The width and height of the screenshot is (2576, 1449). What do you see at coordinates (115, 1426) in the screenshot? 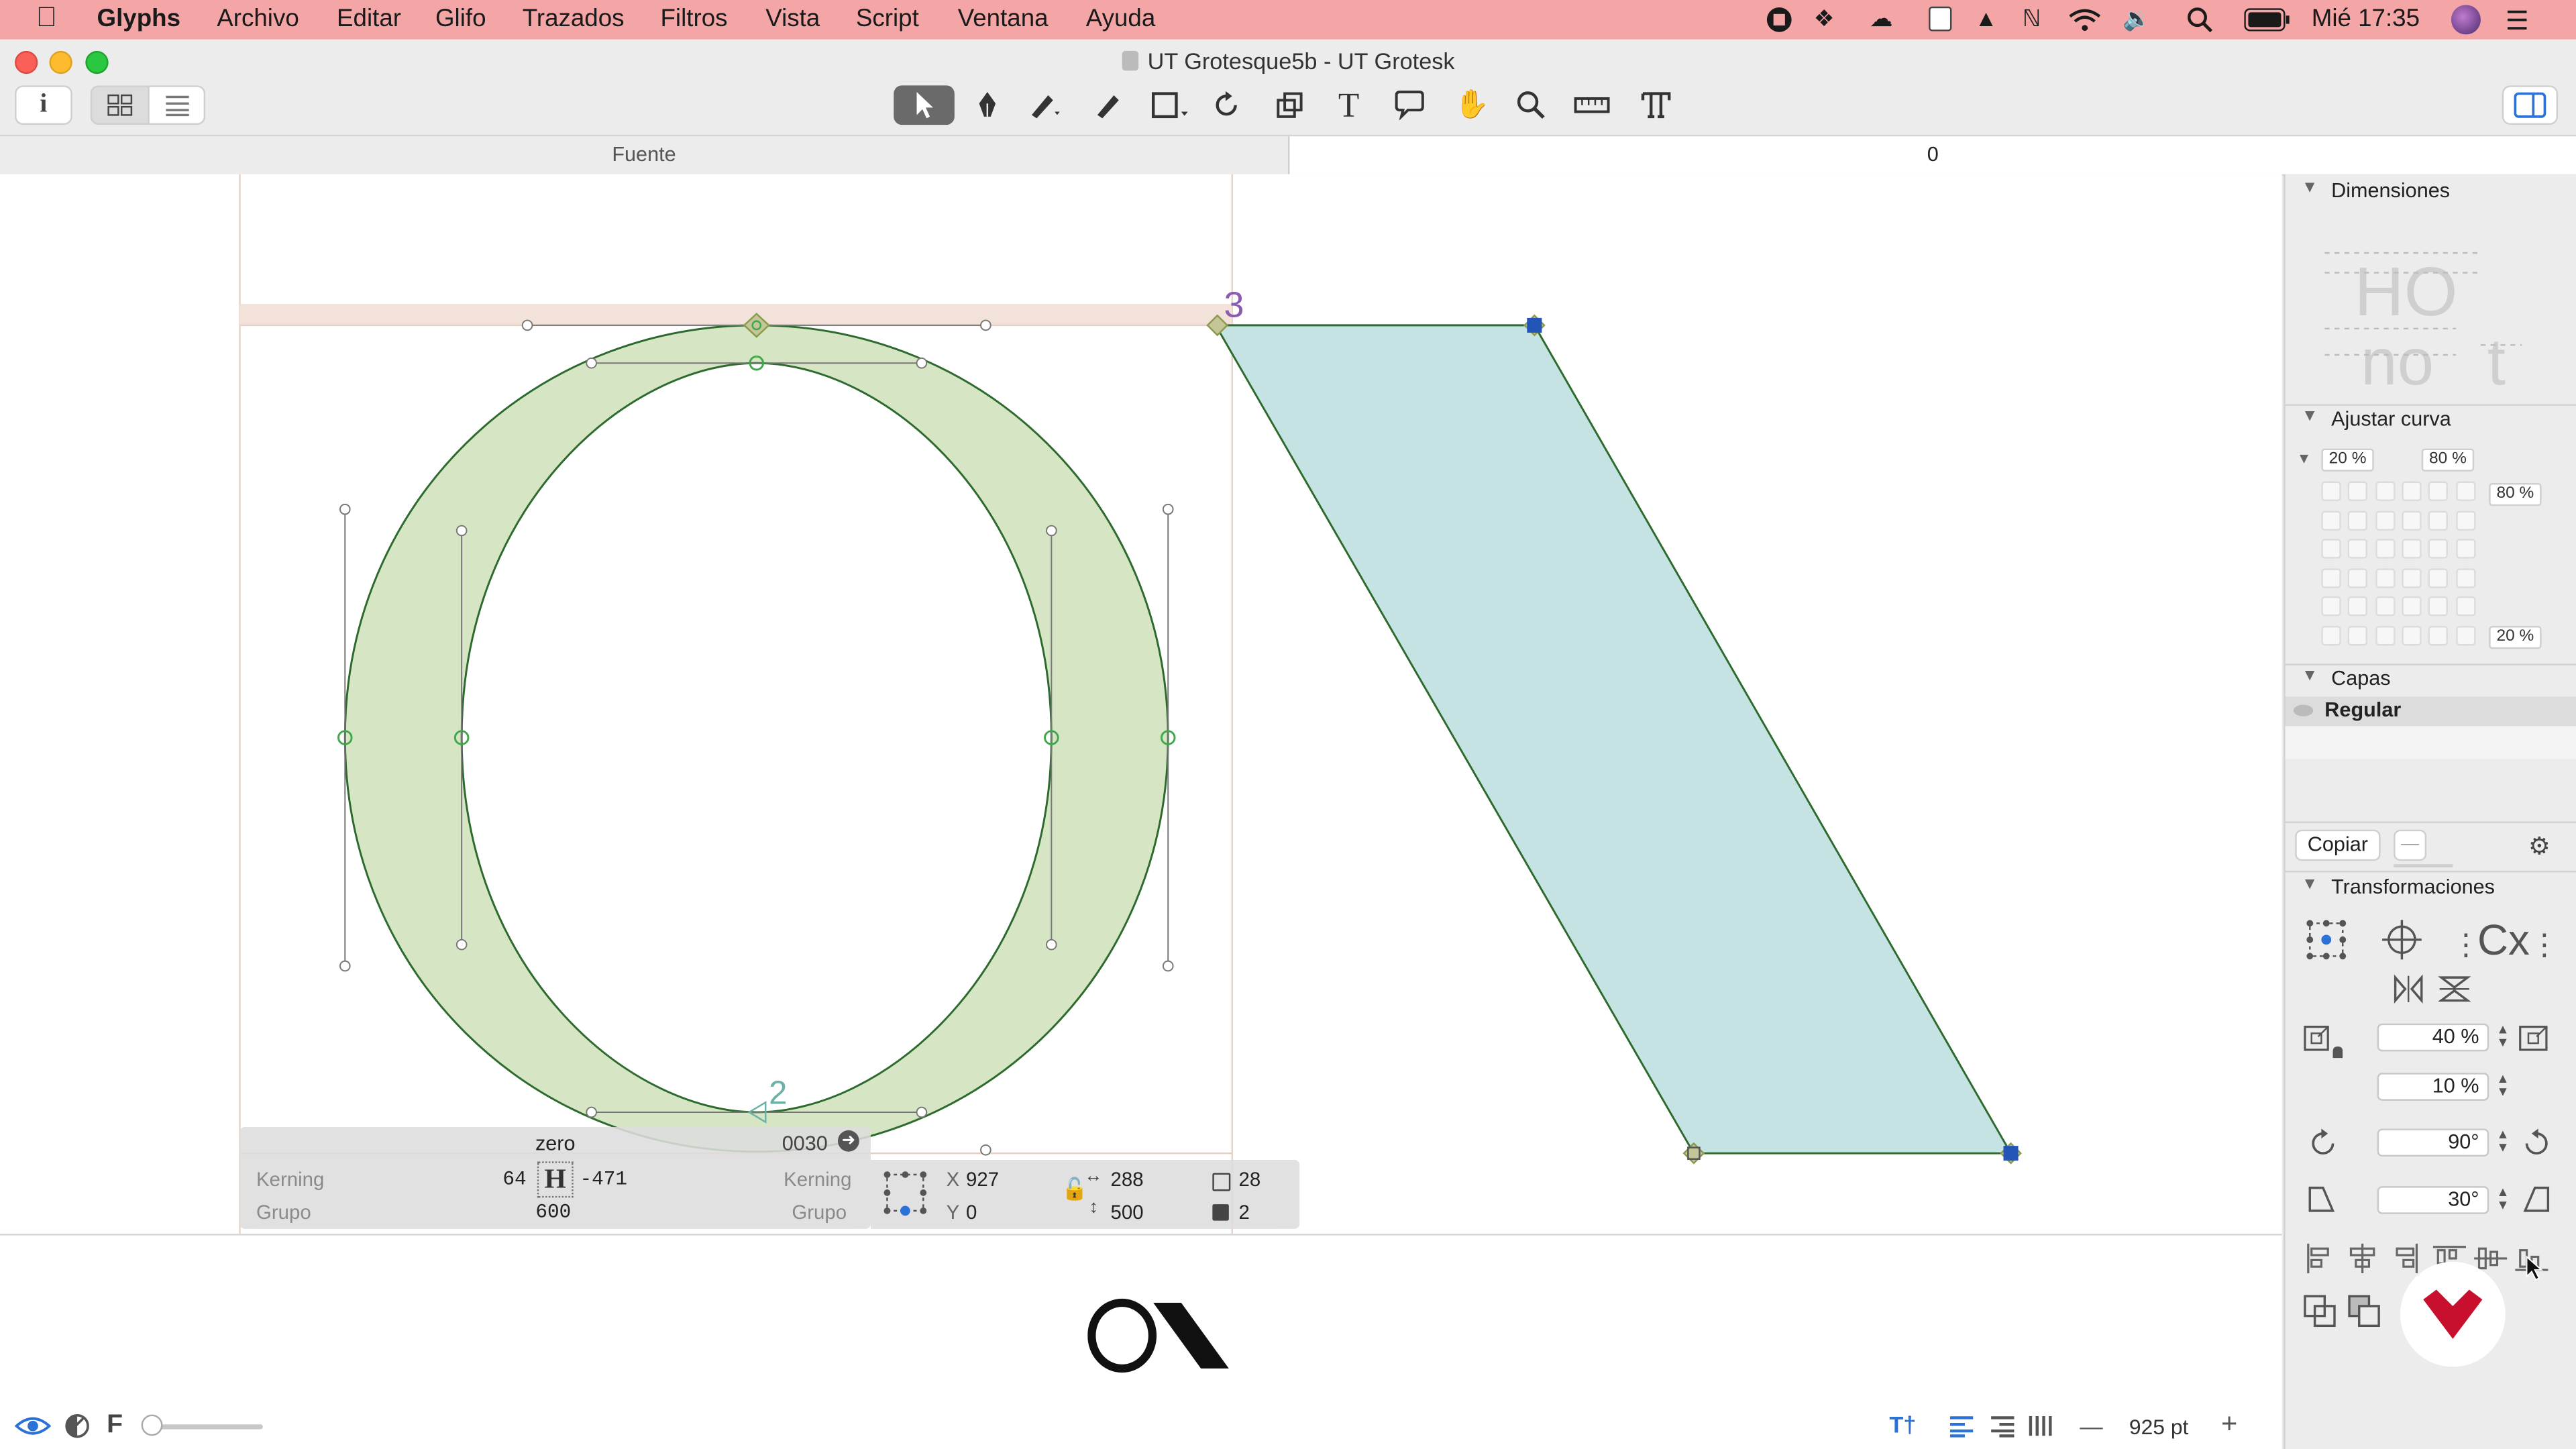
I see `font-toggle-button: F` at bounding box center [115, 1426].